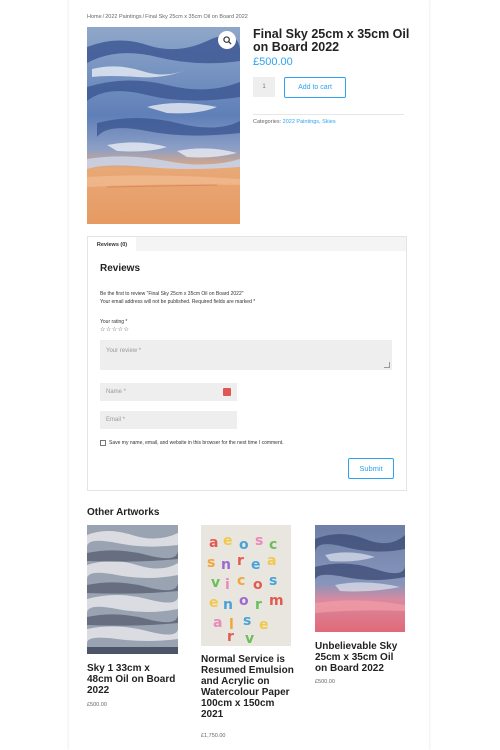  I want to click on product-categories: Categories: 2022 Paintings, Skies, so click(294, 122).